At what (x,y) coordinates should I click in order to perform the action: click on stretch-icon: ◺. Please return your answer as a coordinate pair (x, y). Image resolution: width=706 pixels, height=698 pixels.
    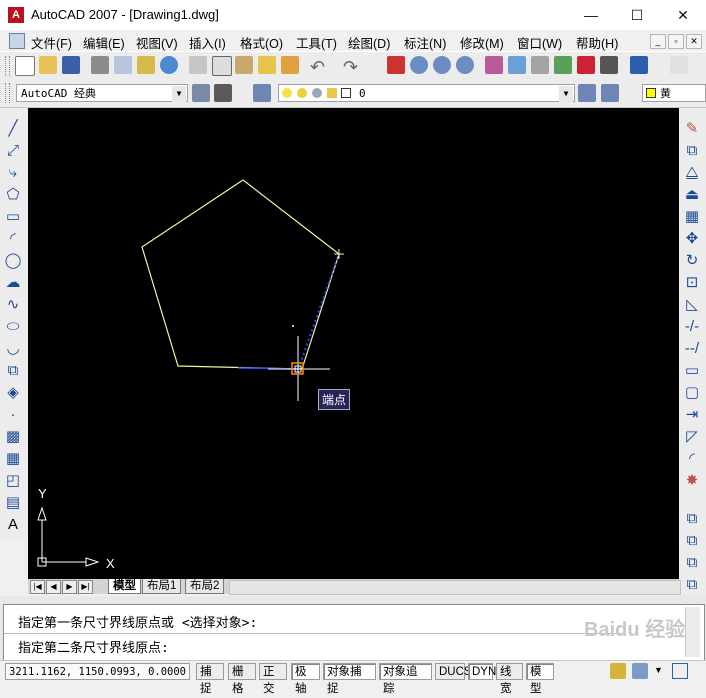
    Looking at the image, I should click on (692, 305).